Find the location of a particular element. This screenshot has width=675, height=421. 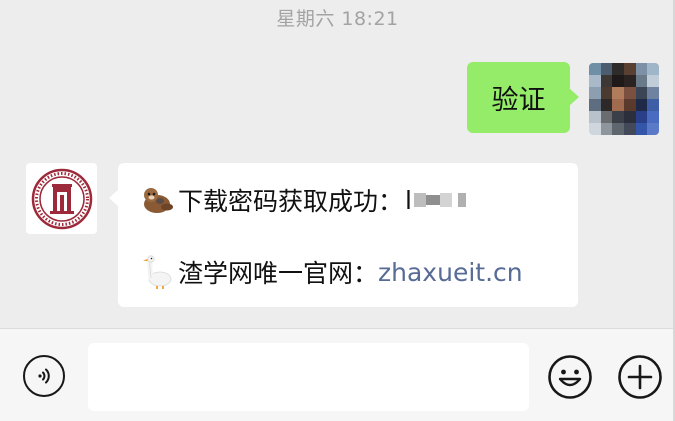

otter-icon is located at coordinates (158, 200).